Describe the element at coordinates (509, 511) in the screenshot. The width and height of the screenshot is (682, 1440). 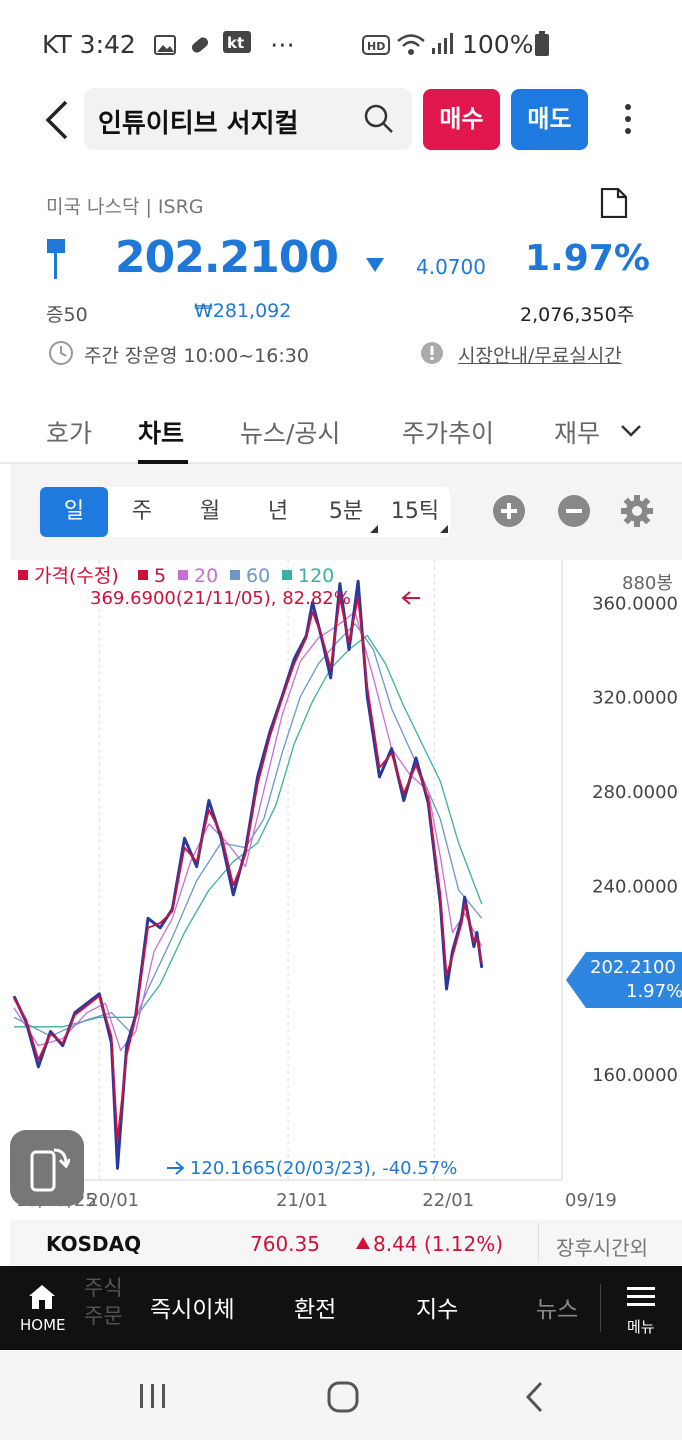
I see `zoom-in-icon` at that location.